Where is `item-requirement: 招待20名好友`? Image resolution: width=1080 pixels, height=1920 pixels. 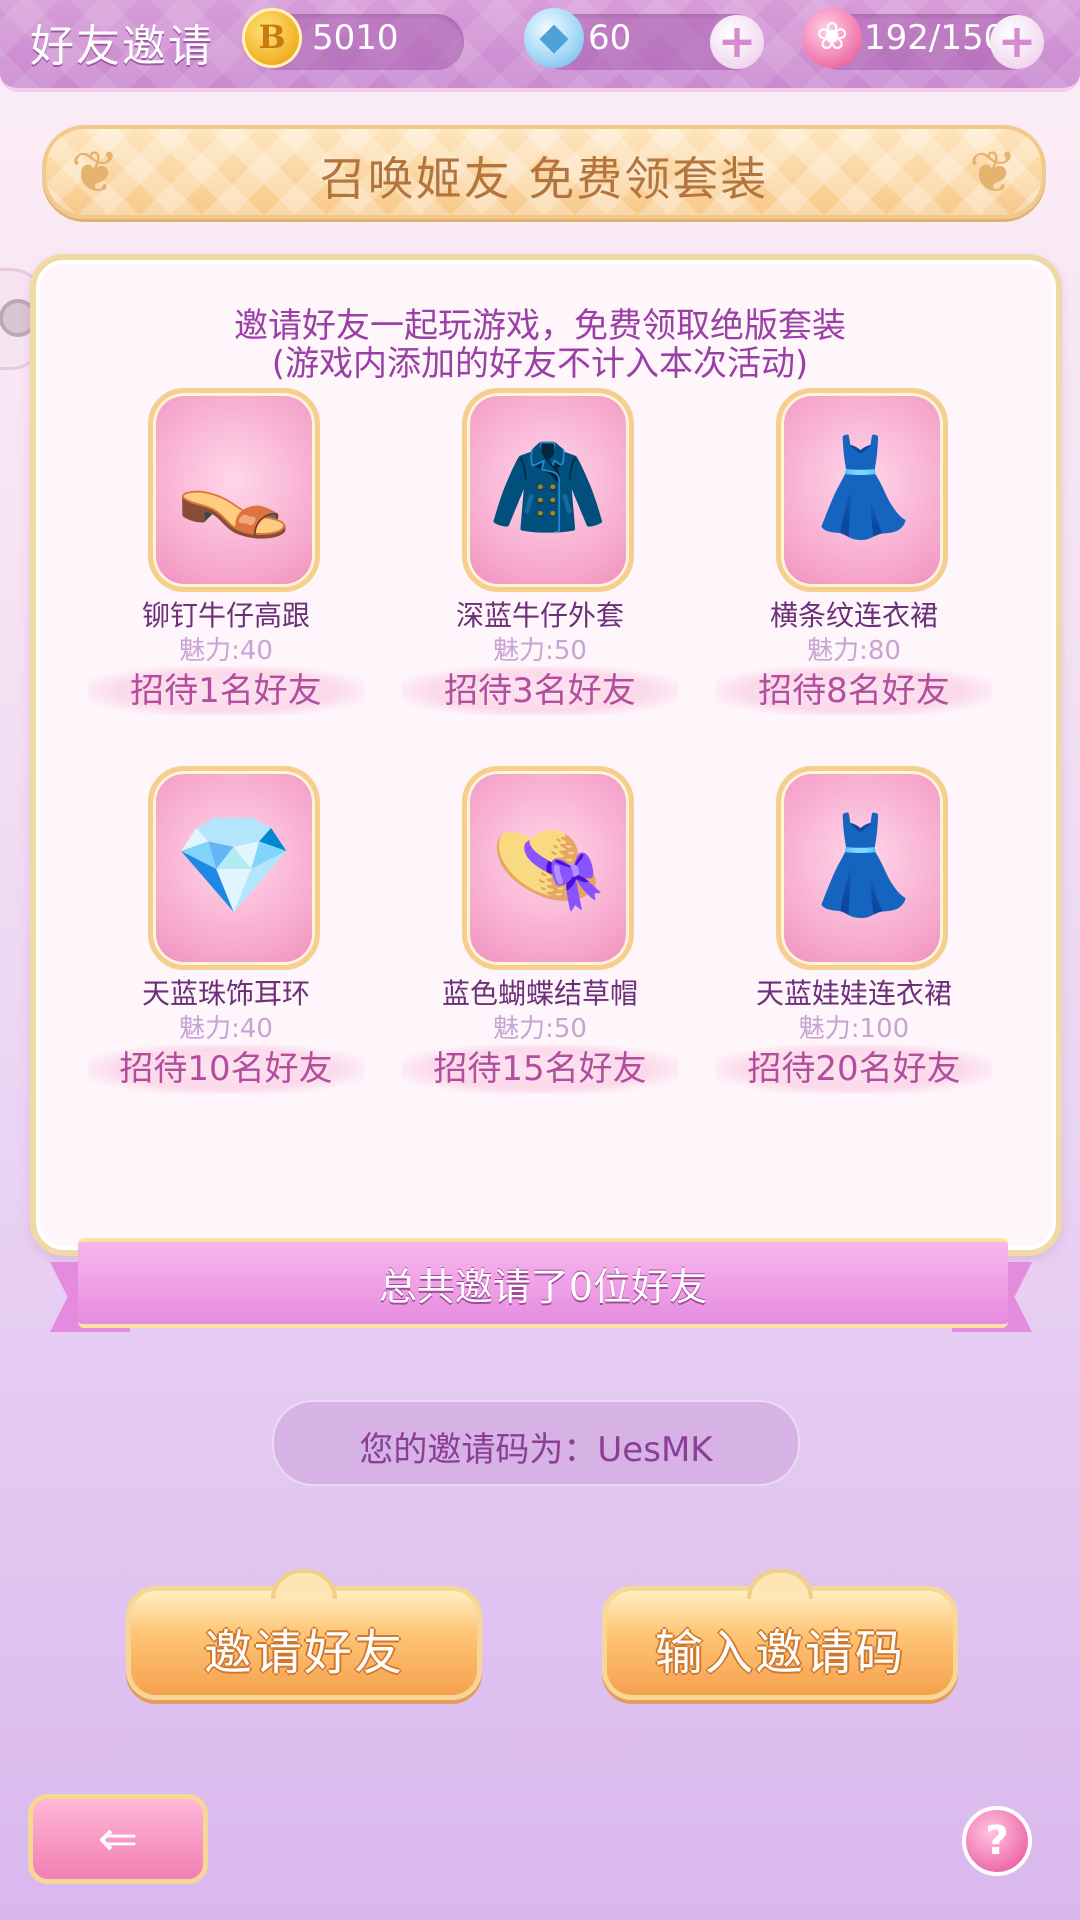 item-requirement: 招待20名好友 is located at coordinates (854, 1069).